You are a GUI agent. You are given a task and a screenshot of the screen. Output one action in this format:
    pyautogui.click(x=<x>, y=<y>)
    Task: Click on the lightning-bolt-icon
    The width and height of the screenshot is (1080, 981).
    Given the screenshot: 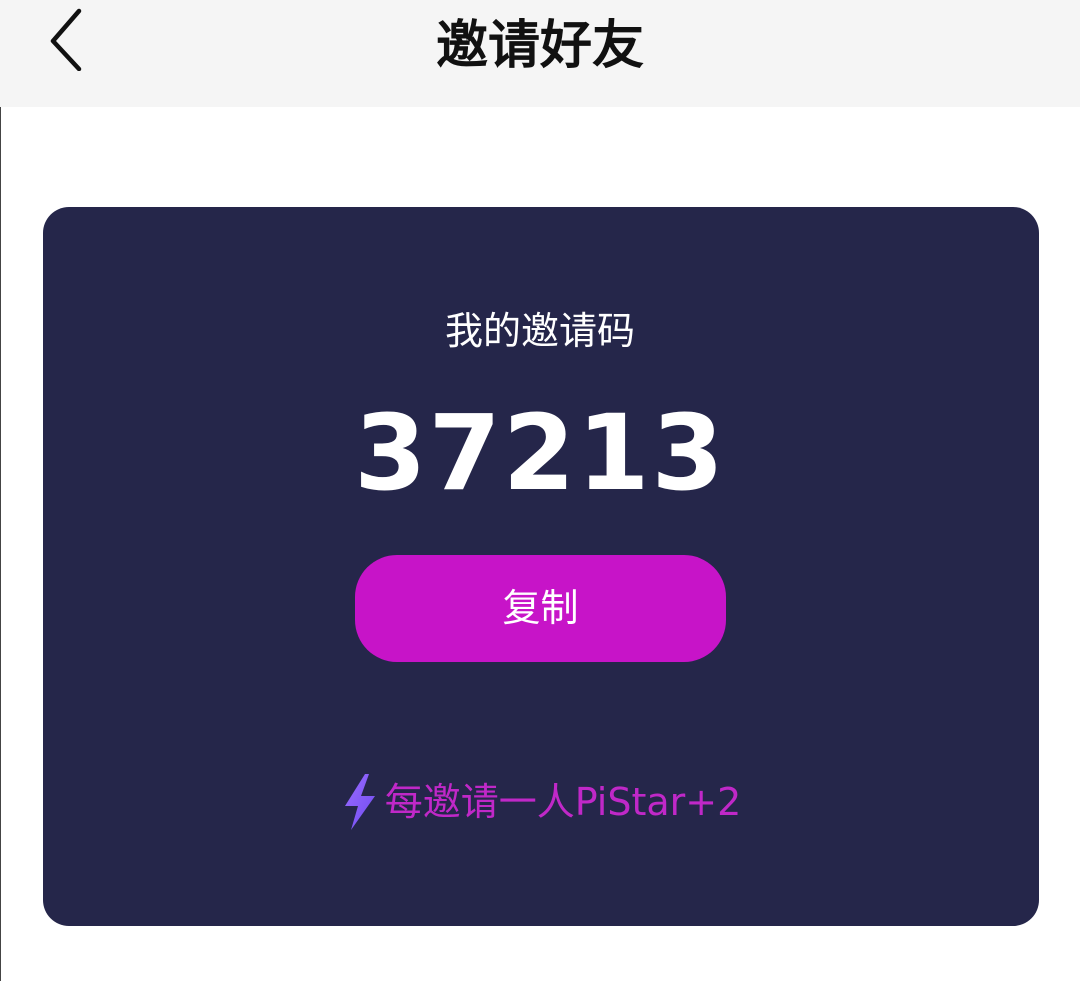 What is the action you would take?
    pyautogui.click(x=359, y=802)
    